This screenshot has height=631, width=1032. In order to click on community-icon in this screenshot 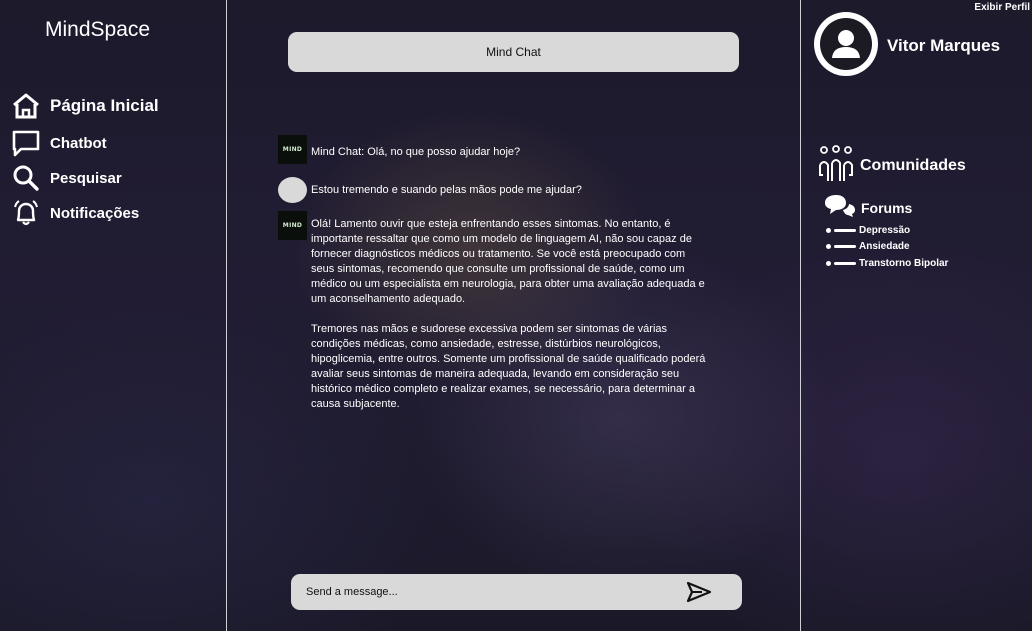, I will do `click(836, 166)`.